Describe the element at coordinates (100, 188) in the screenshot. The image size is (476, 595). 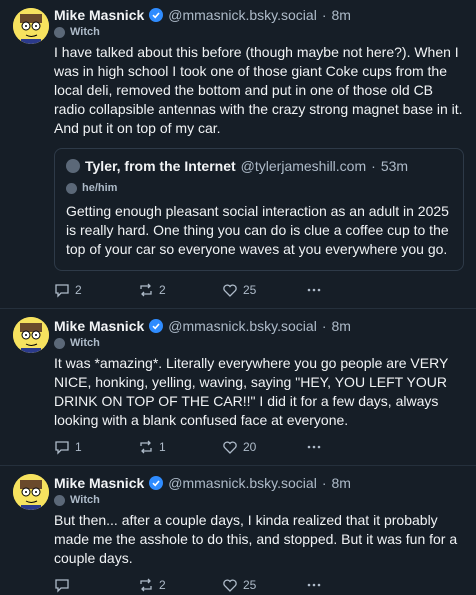
I see `quote-pronoun-text: he/him` at that location.